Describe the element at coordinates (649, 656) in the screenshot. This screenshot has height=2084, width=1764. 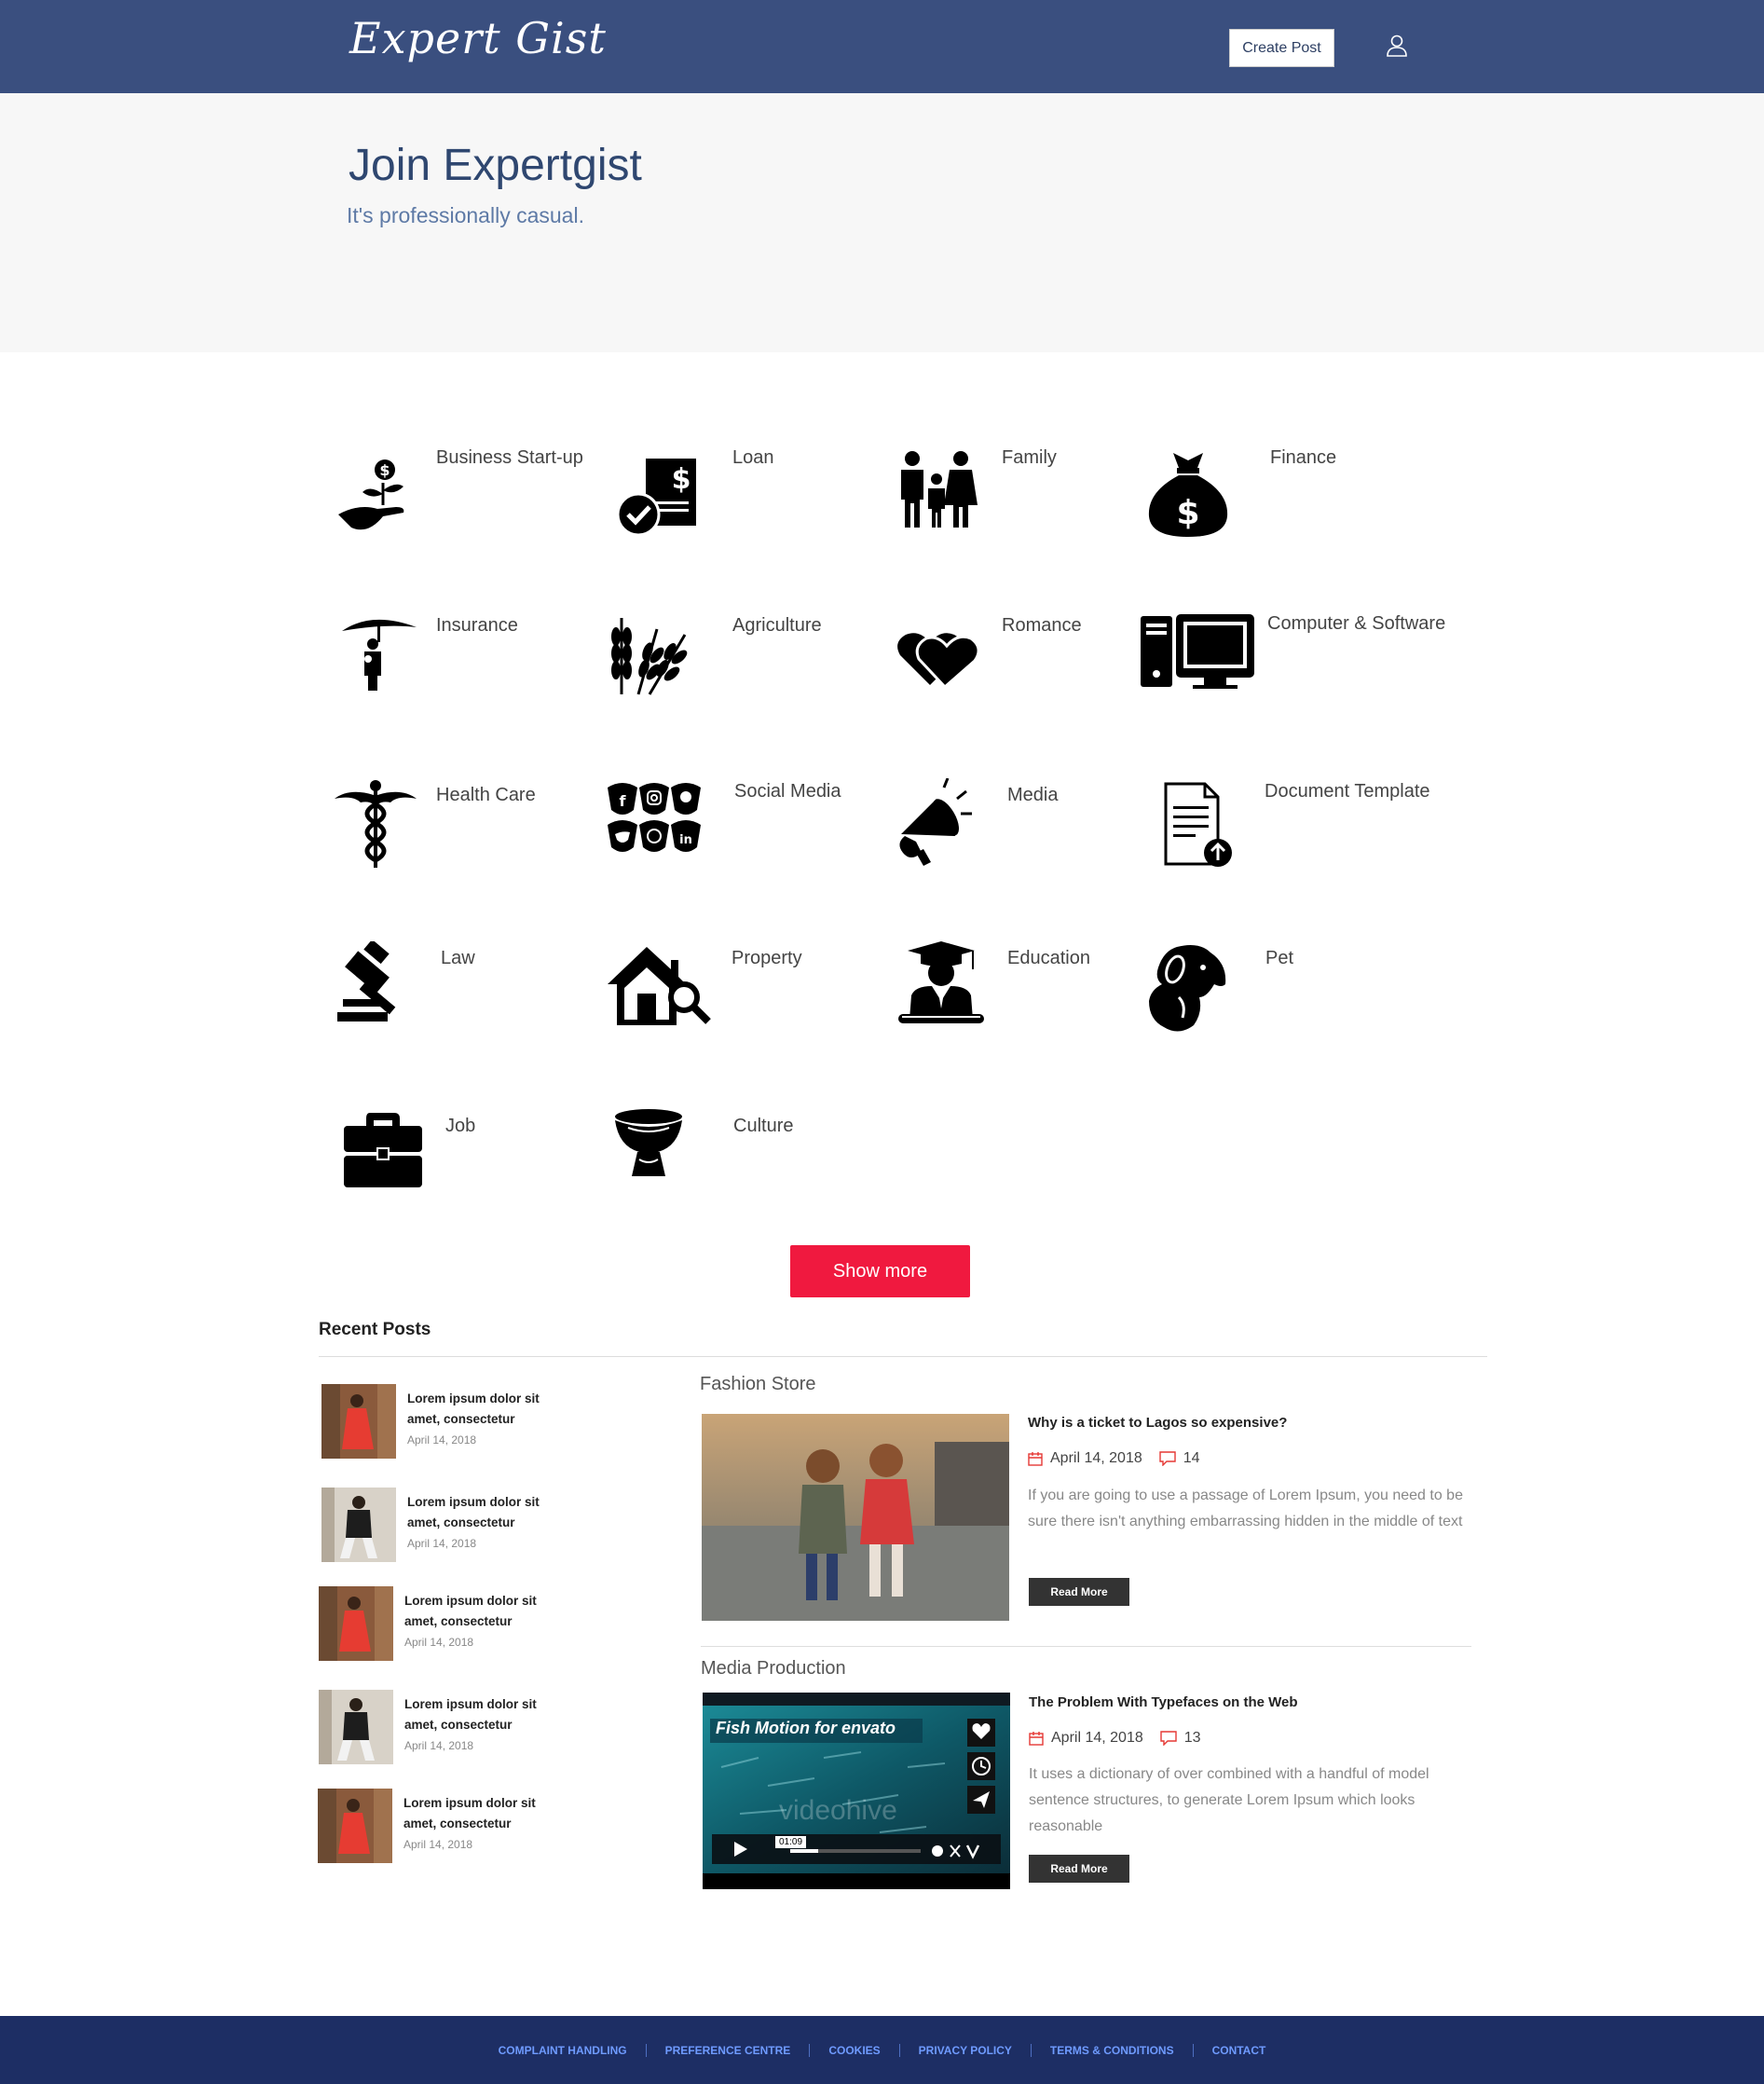
I see `wheat-icon` at that location.